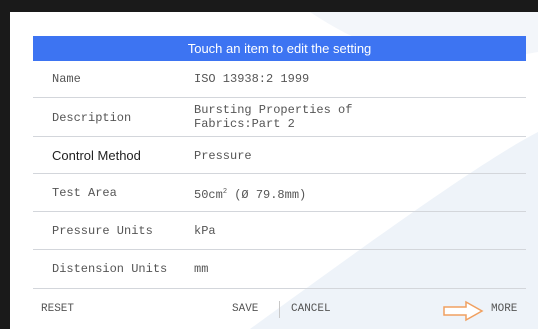  What do you see at coordinates (223, 156) in the screenshot?
I see `setting-value: Pressure` at bounding box center [223, 156].